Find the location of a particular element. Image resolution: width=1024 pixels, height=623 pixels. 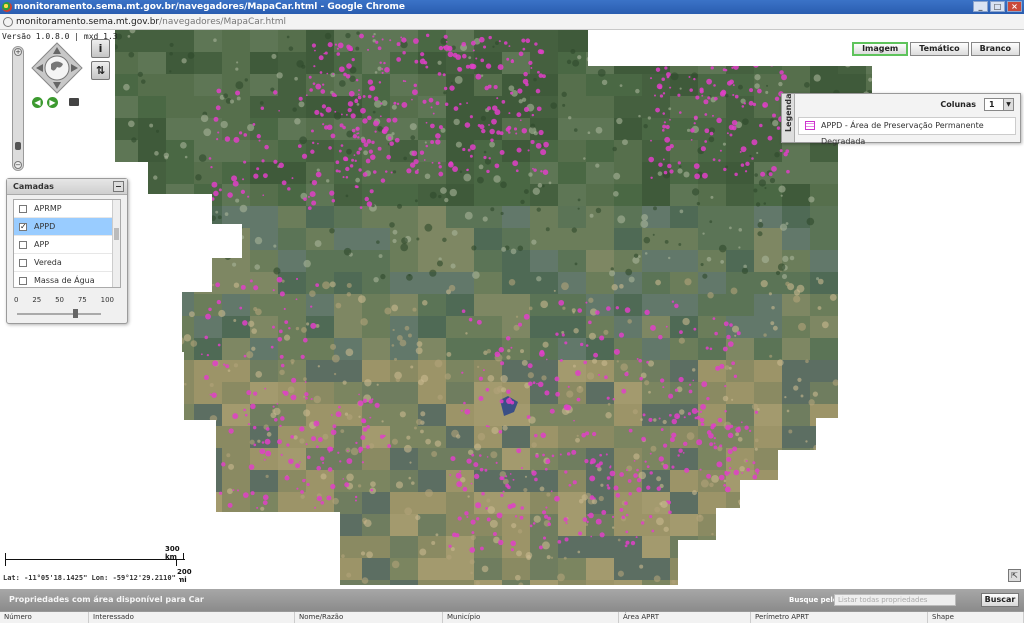

zoom-slider: + − is located at coordinates (18, 108).